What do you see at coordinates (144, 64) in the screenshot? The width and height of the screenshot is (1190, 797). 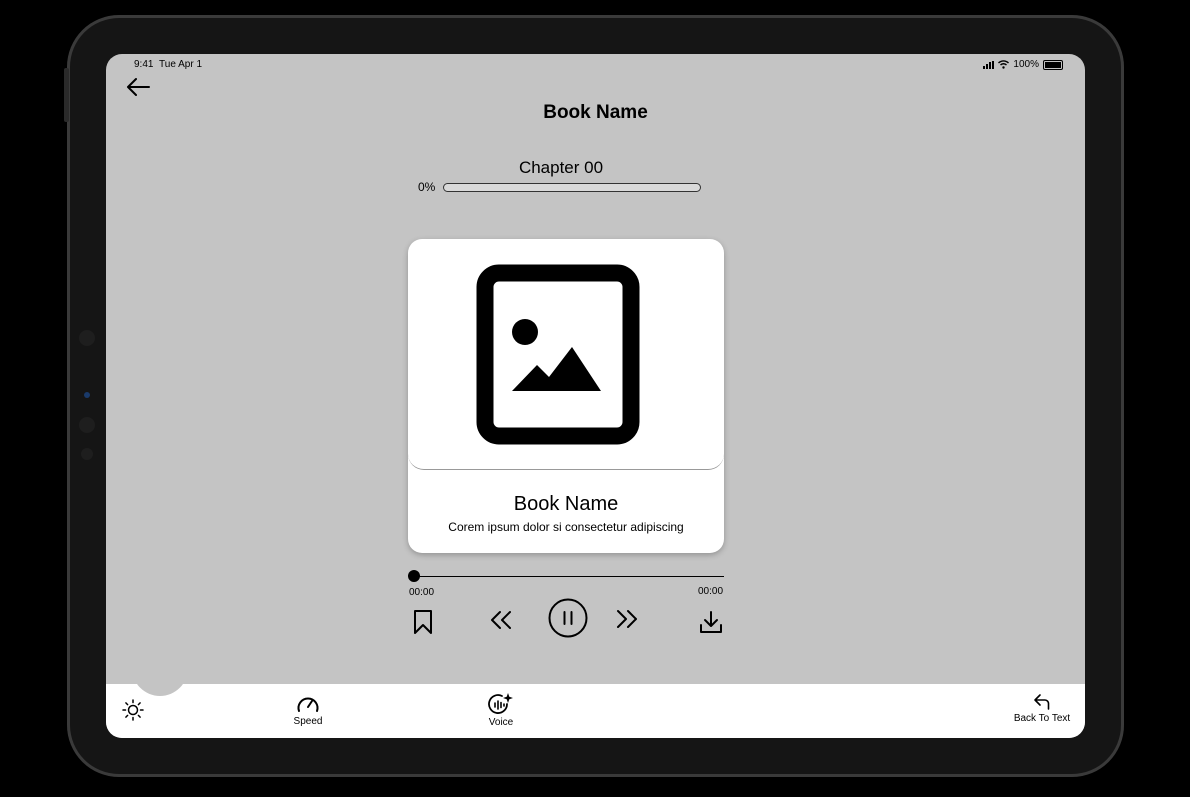 I see `time-text: 9:41` at bounding box center [144, 64].